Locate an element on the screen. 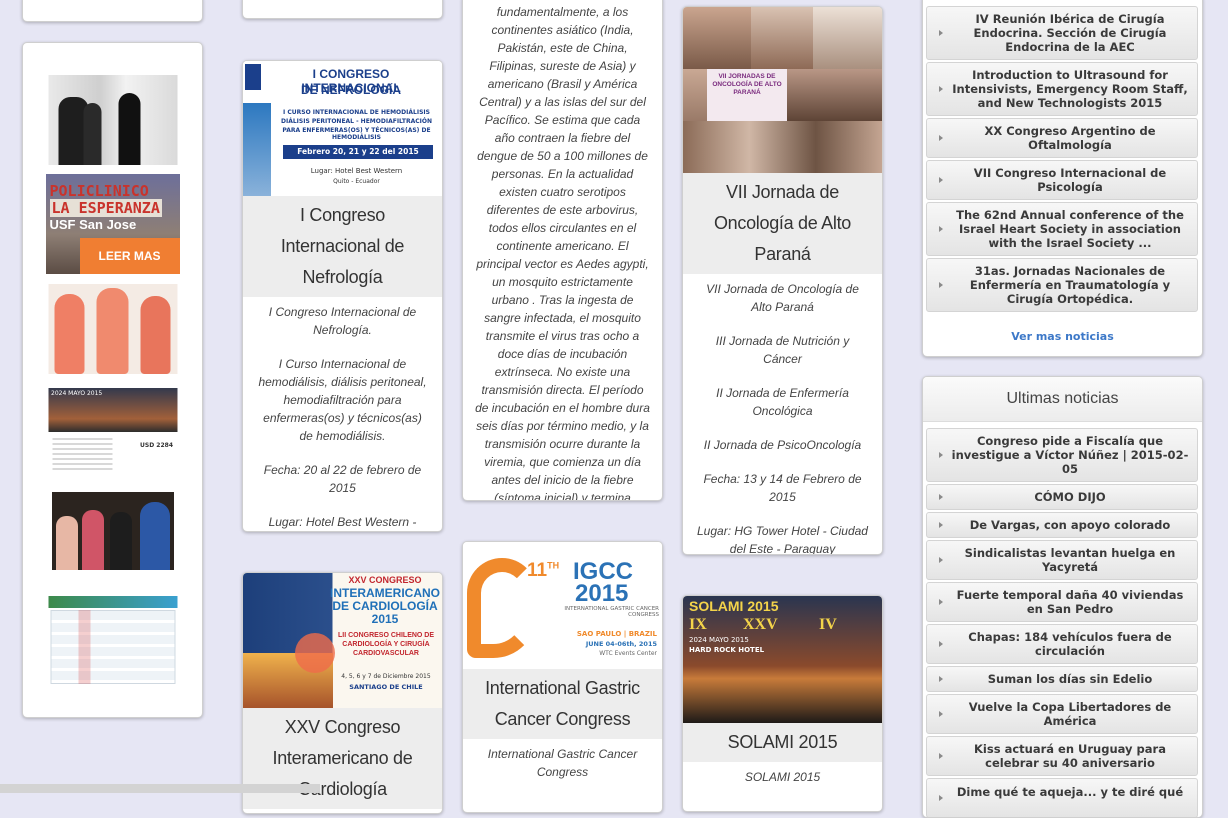 The image size is (1228, 818). gallery-photo-group is located at coordinates (112, 534).